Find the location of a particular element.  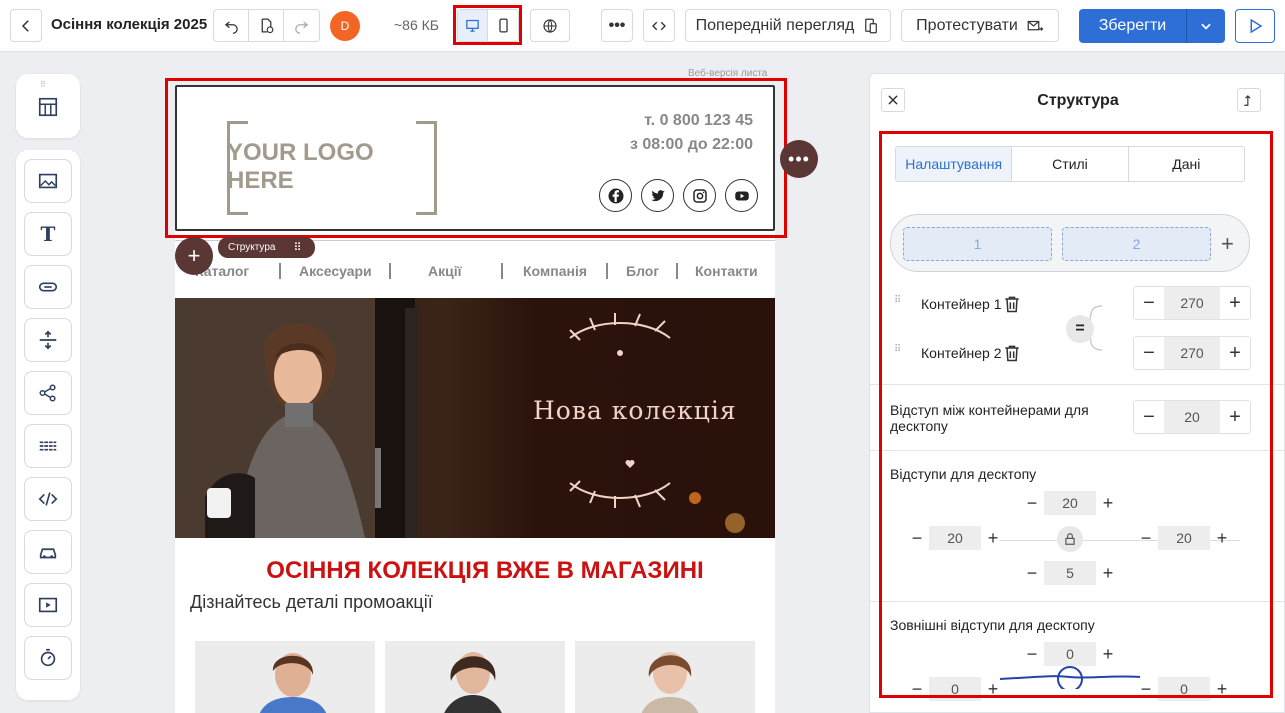

mobile-view-button is located at coordinates (503, 25).